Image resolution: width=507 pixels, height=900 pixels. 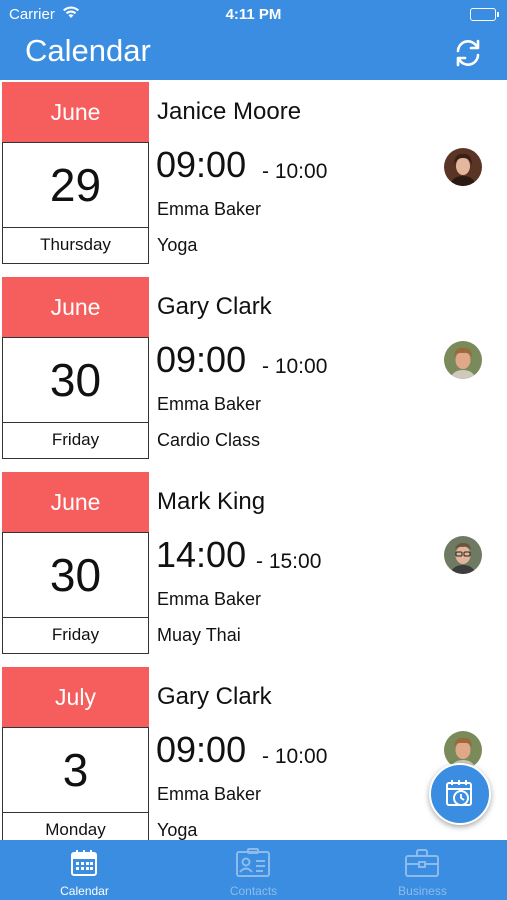 What do you see at coordinates (75, 697) in the screenshot?
I see `month-label: July` at bounding box center [75, 697].